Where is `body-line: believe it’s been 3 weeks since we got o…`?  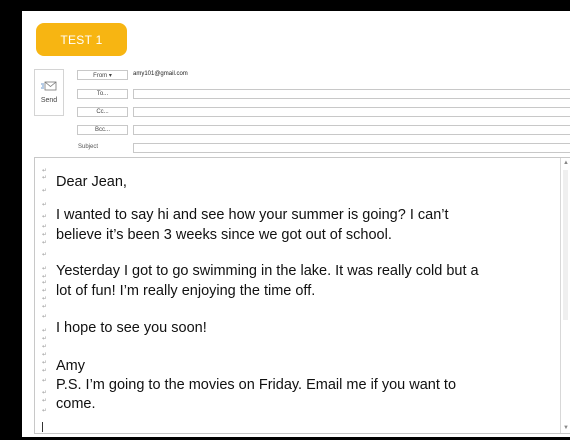
body-line: believe it’s been 3 weeks since we got o… is located at coordinates (224, 235).